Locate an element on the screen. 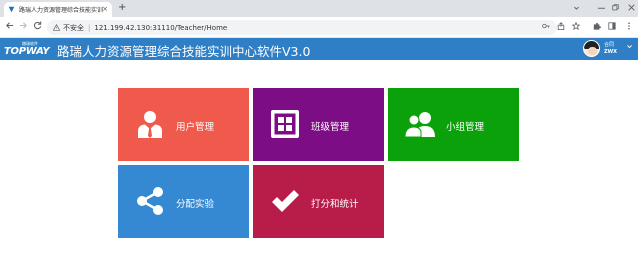 The image size is (638, 258). minimize-icon is located at coordinates (601, 8).